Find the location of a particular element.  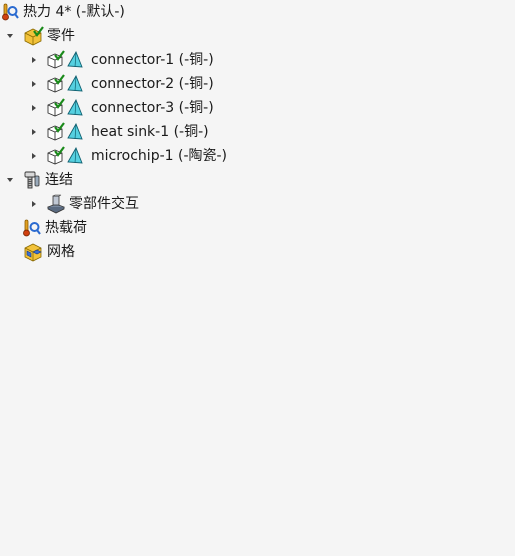

part-item: microchip-1 (-陶瓷-) is located at coordinates (127, 156).